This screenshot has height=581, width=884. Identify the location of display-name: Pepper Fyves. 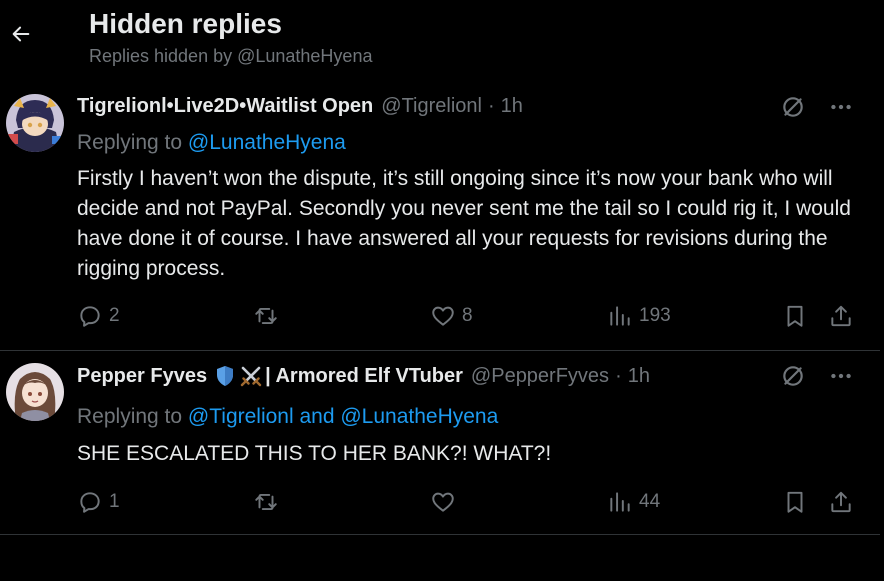
(142, 376).